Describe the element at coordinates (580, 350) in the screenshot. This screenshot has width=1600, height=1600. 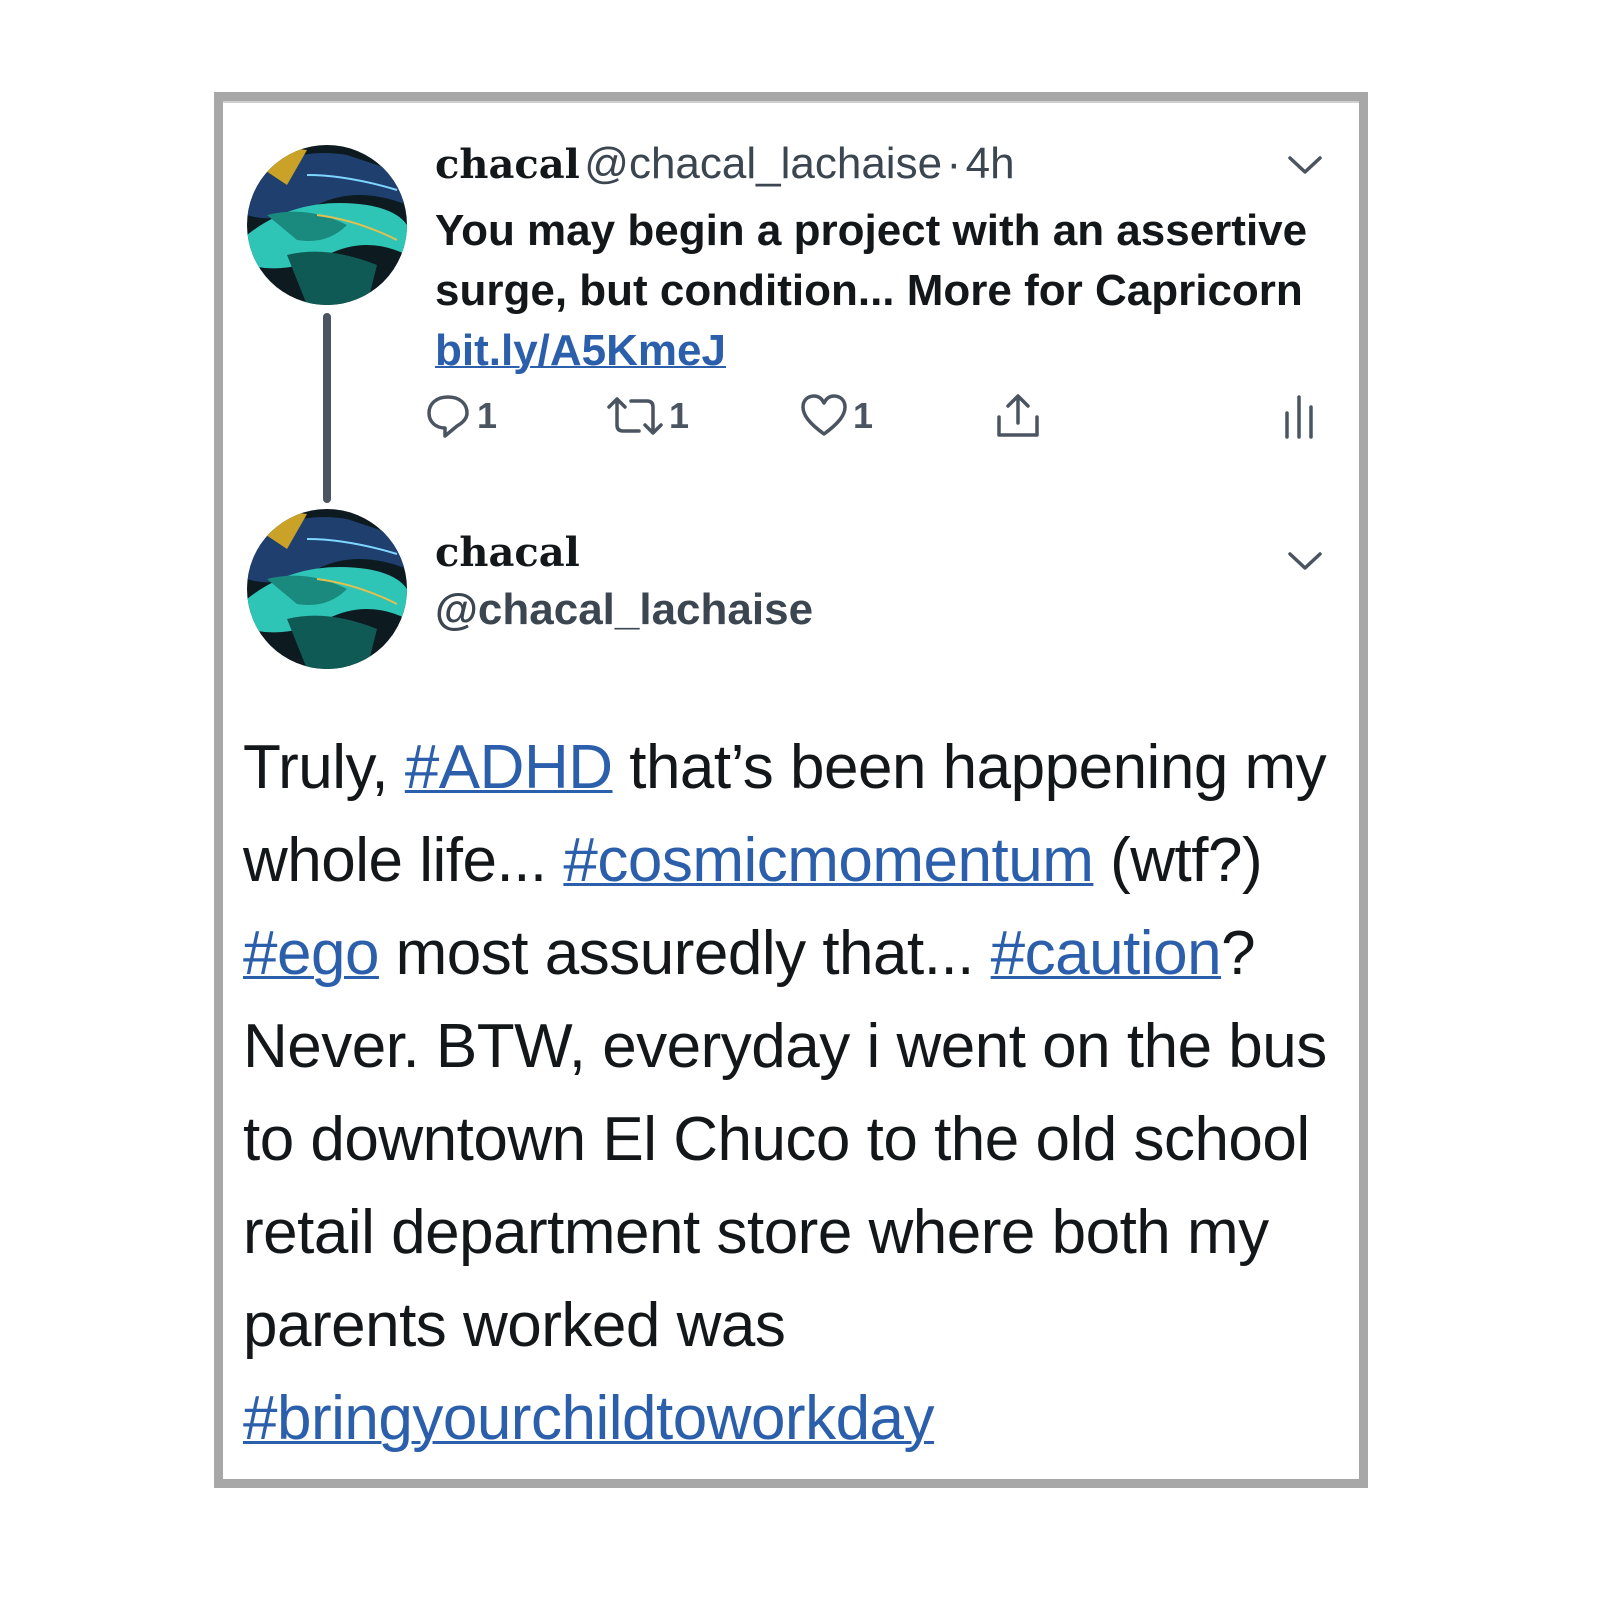
I see `tweet1-link: bit.ly/A5KmeJ` at that location.